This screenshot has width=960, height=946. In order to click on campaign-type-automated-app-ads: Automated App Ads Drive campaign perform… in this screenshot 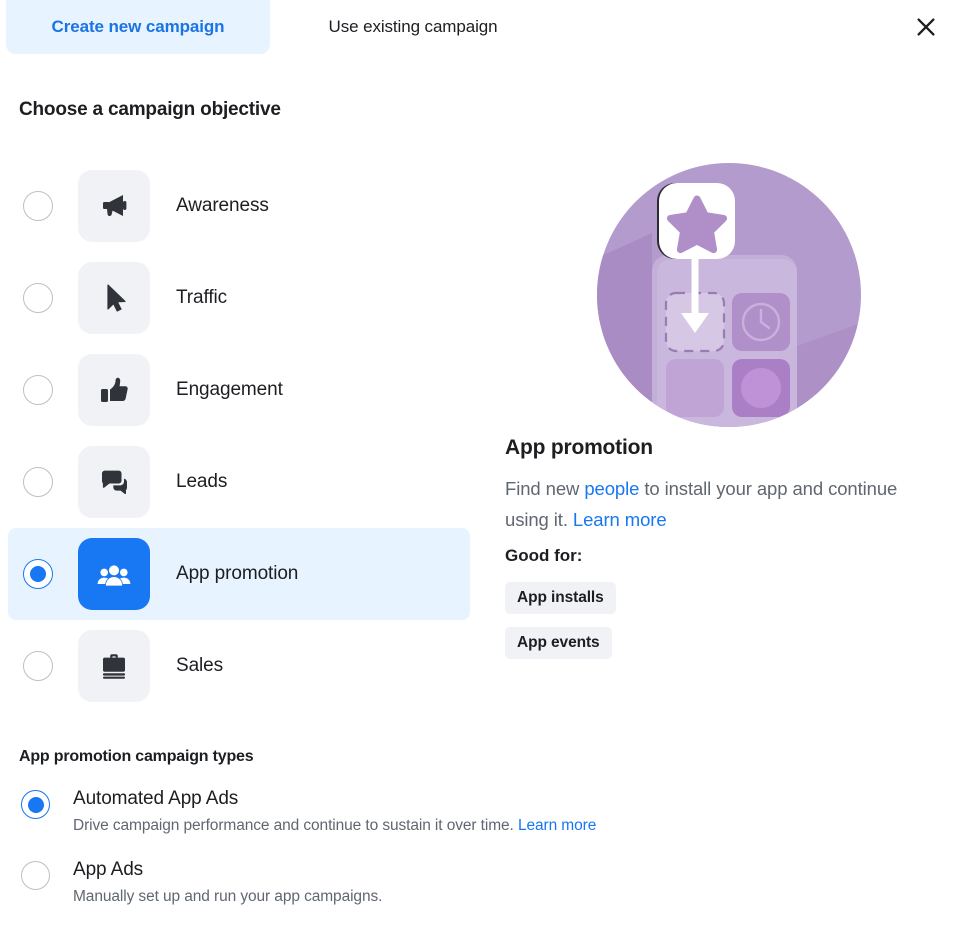, I will do `click(469, 810)`.